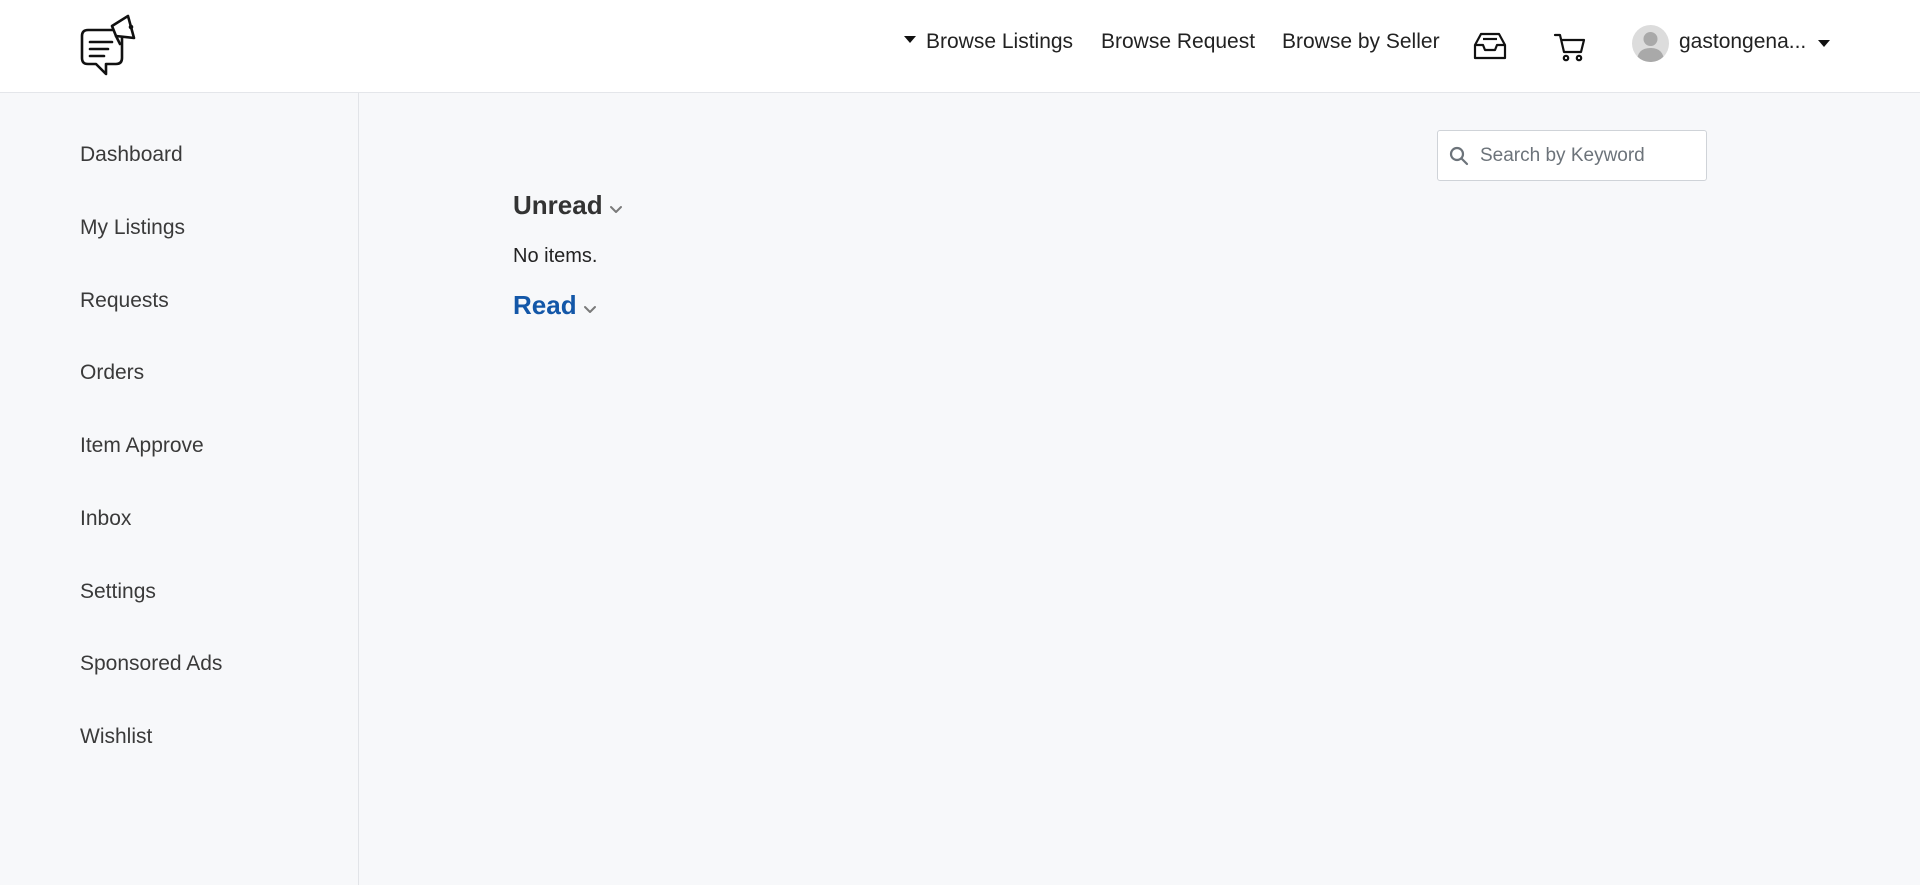 This screenshot has width=1920, height=885. I want to click on sidebar-item-orders: Orders, so click(112, 373).